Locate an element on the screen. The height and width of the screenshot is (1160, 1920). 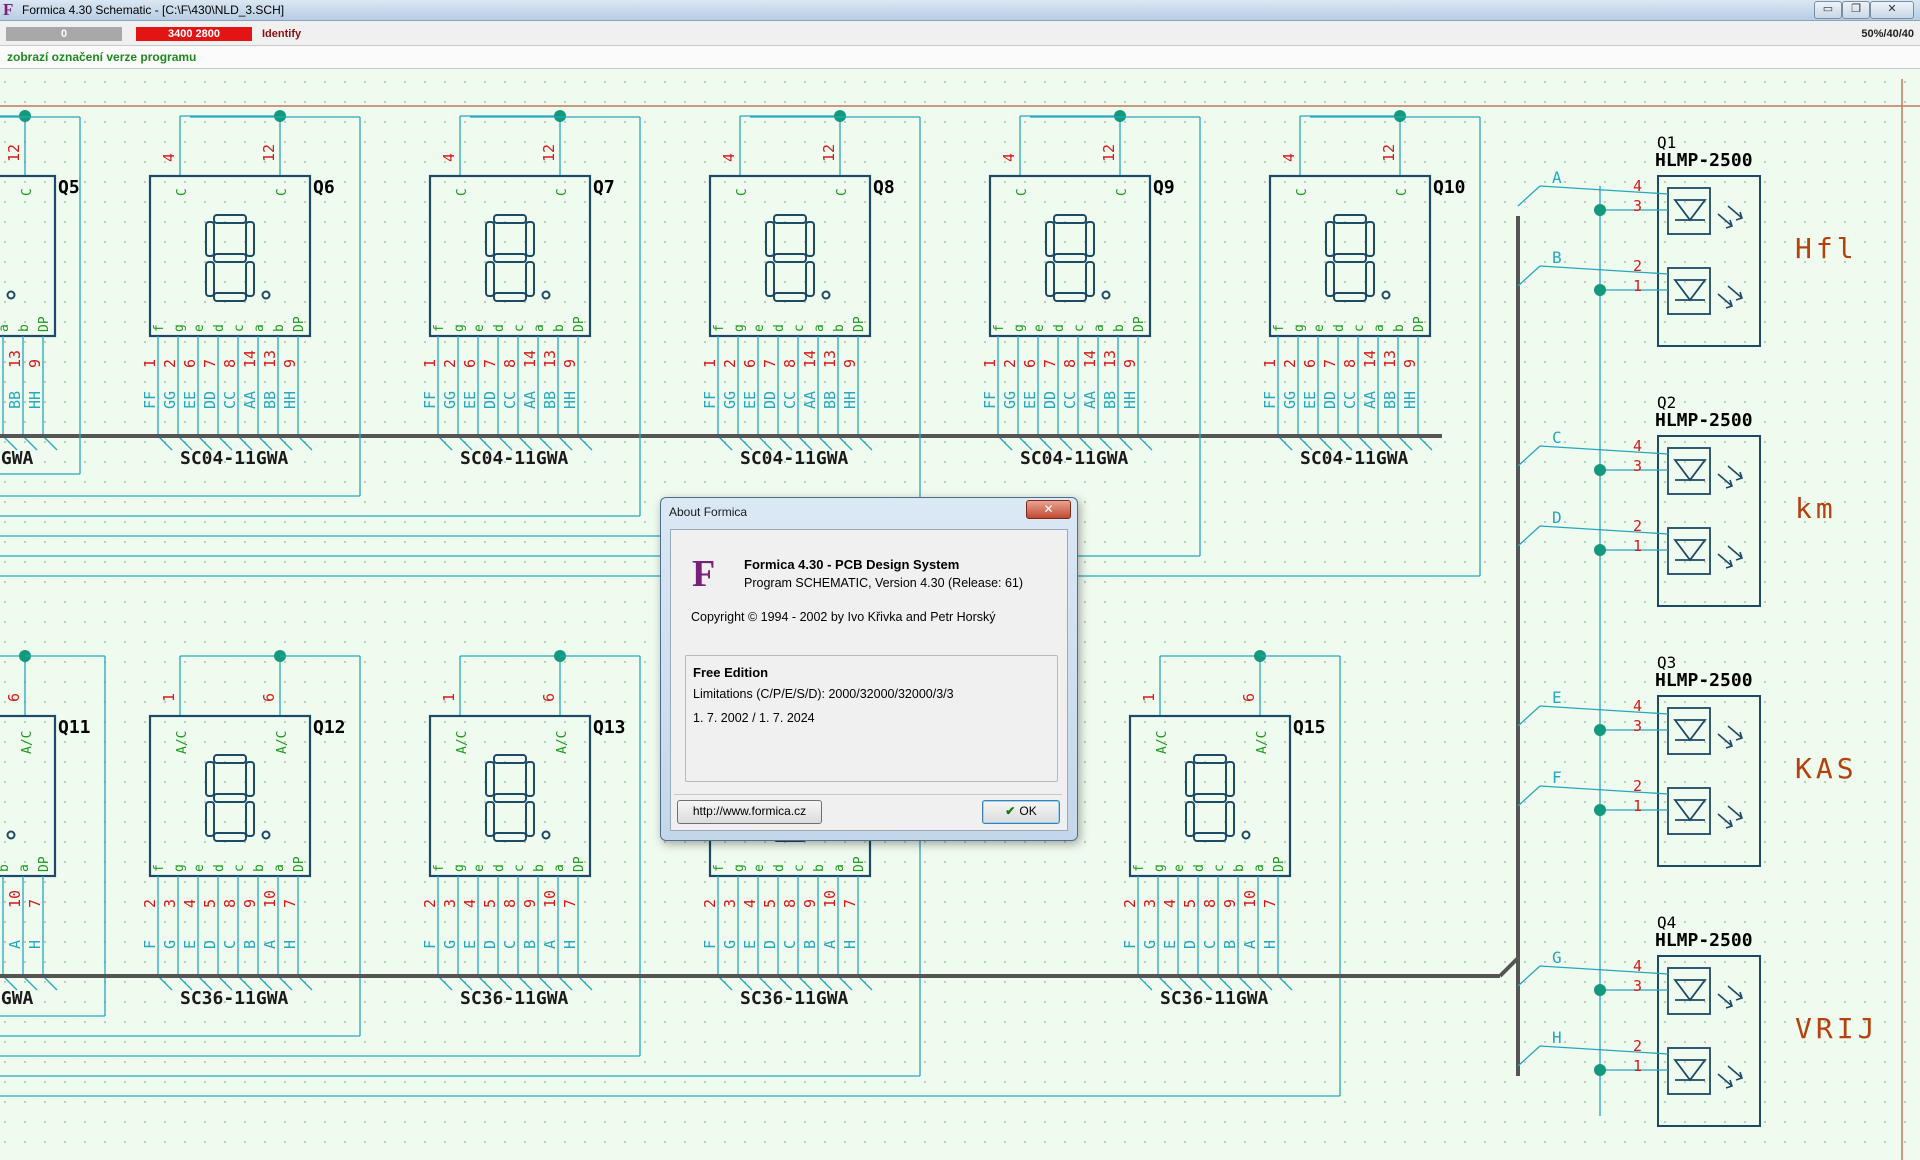
net-label: G is located at coordinates (1557, 957).